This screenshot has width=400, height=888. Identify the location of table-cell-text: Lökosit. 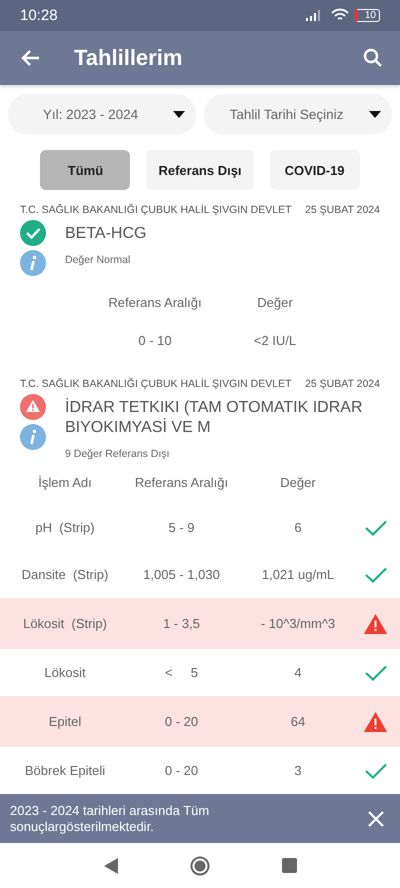
(65, 672).